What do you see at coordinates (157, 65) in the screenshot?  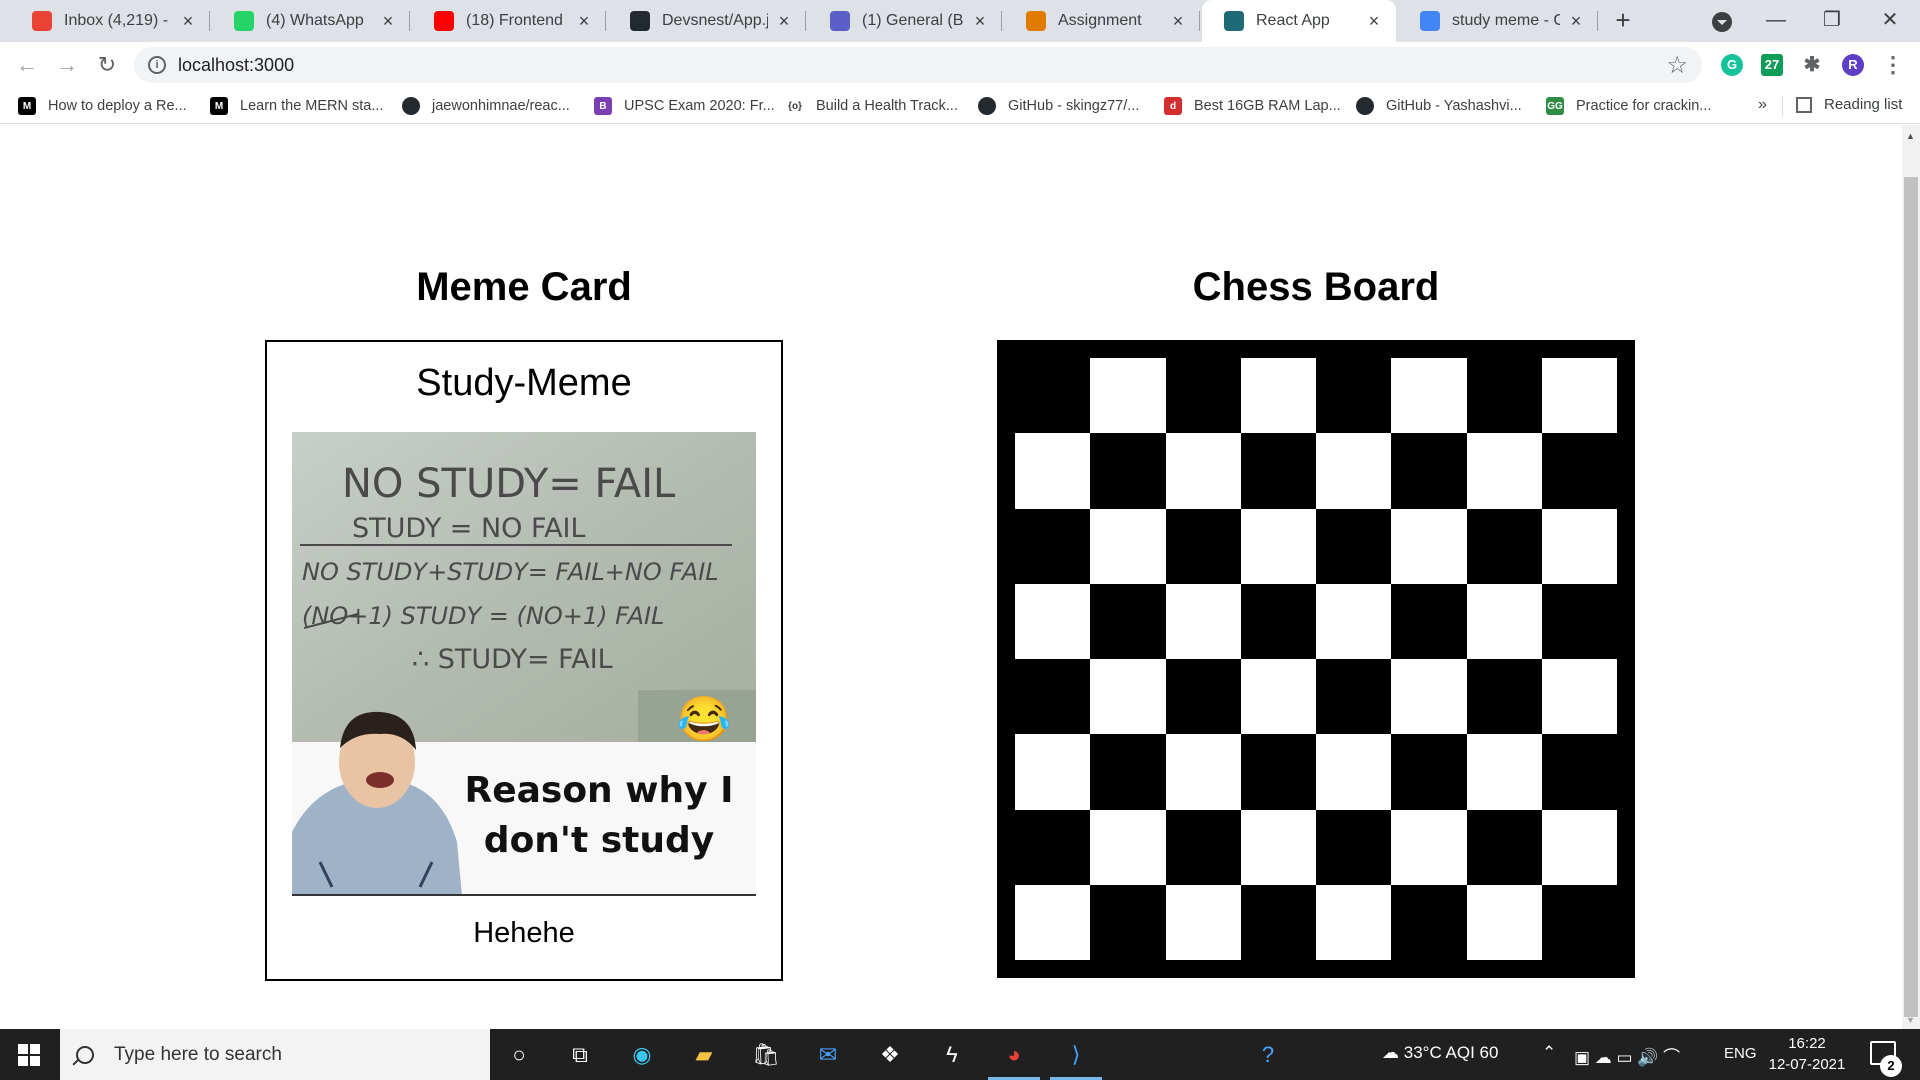 I see `site-info-icon: i` at bounding box center [157, 65].